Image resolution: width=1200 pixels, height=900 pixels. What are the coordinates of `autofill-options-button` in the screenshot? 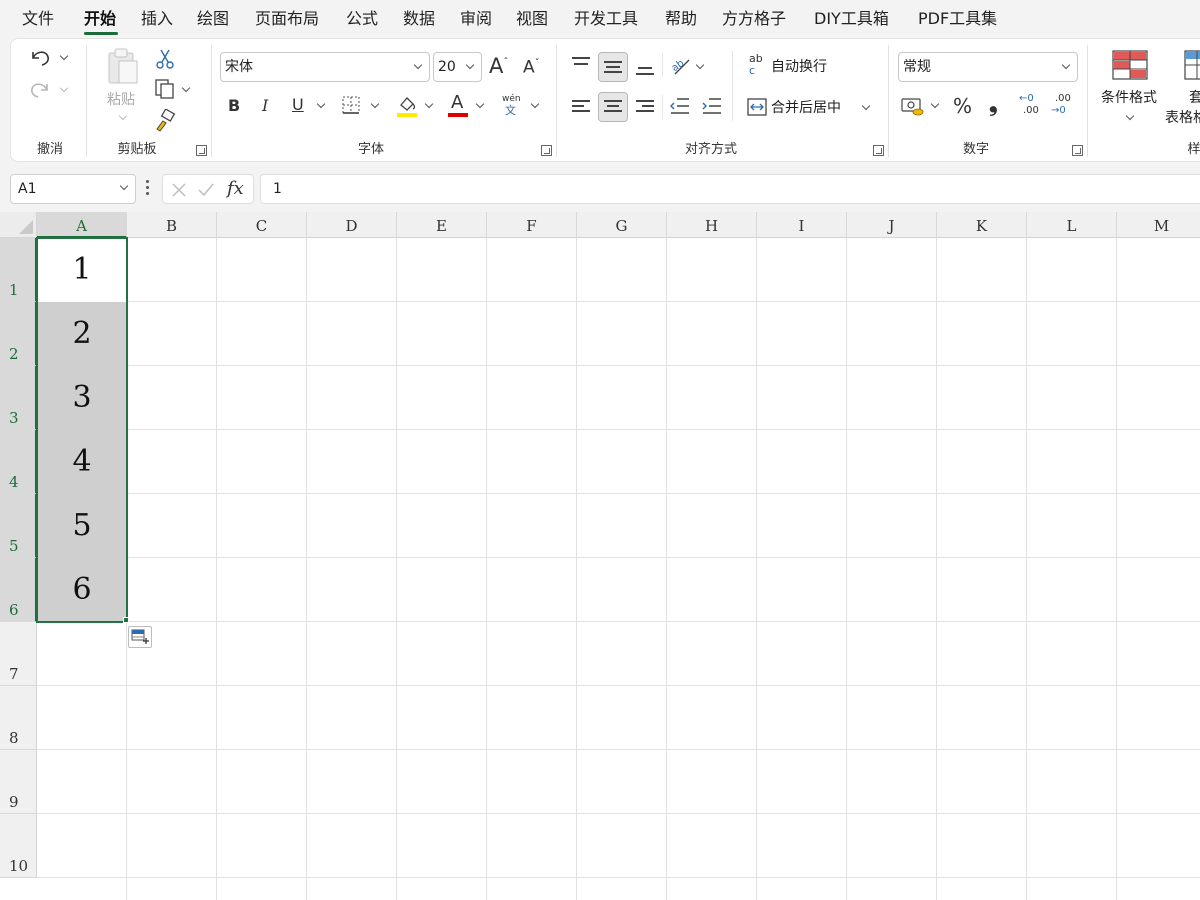 It's located at (140, 637).